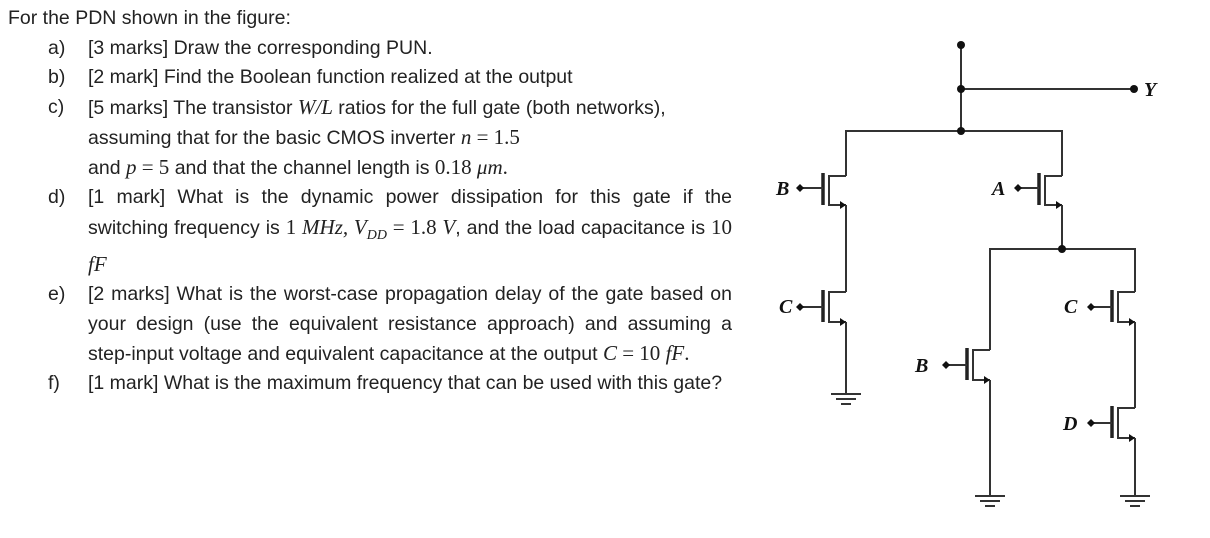 The image size is (1210, 538). I want to click on gate-input-c2, so click(1091, 307).